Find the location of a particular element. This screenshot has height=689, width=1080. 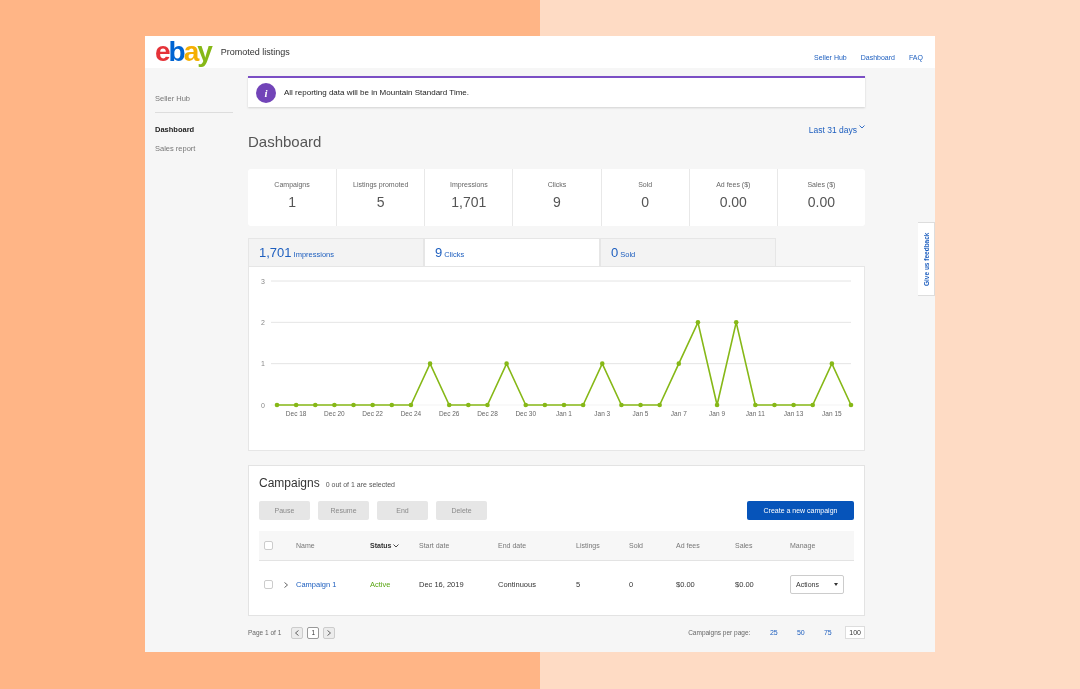

ebay-logo: ebay is located at coordinates (183, 52).